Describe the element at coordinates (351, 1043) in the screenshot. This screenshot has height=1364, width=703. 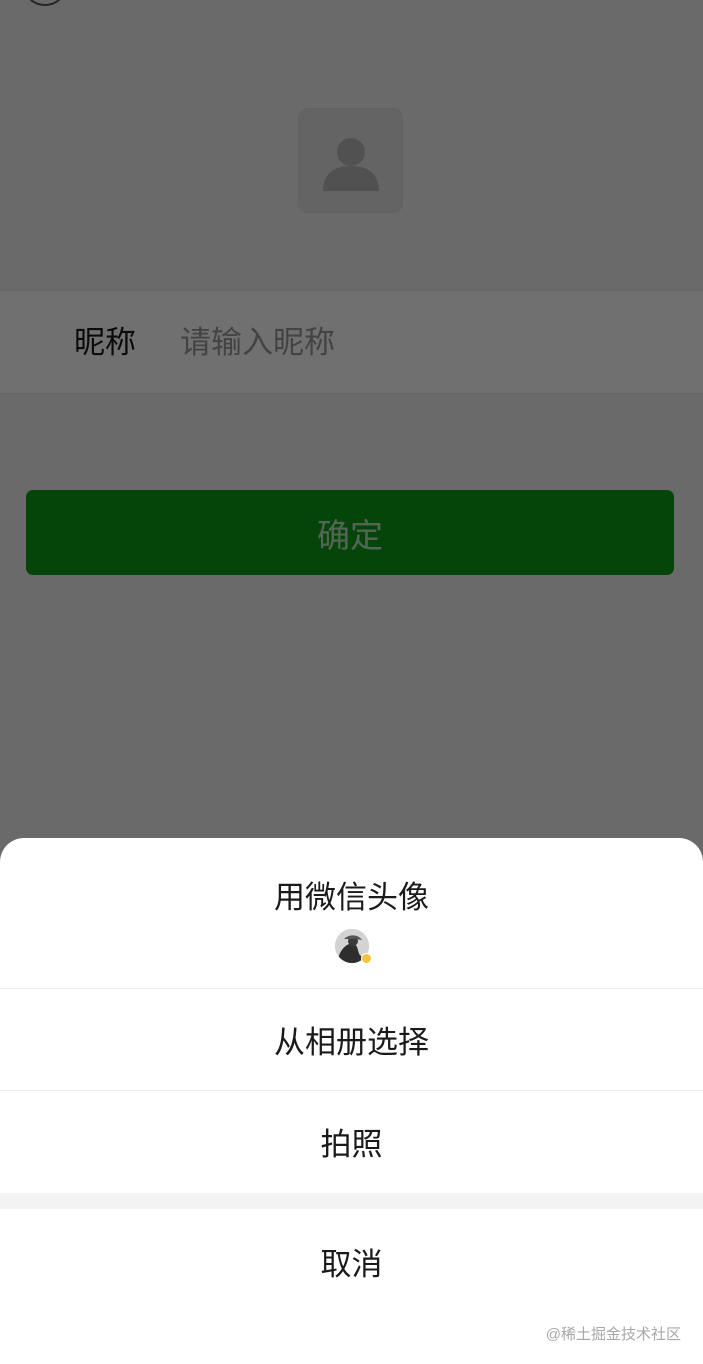
I see `choose-from-album-label: 从相册选择` at that location.